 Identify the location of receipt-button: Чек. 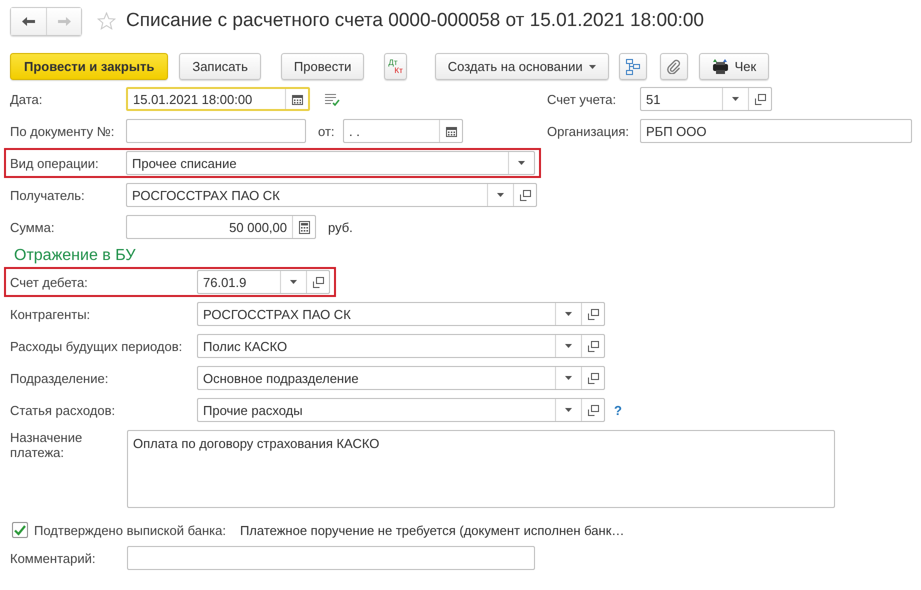
(734, 66).